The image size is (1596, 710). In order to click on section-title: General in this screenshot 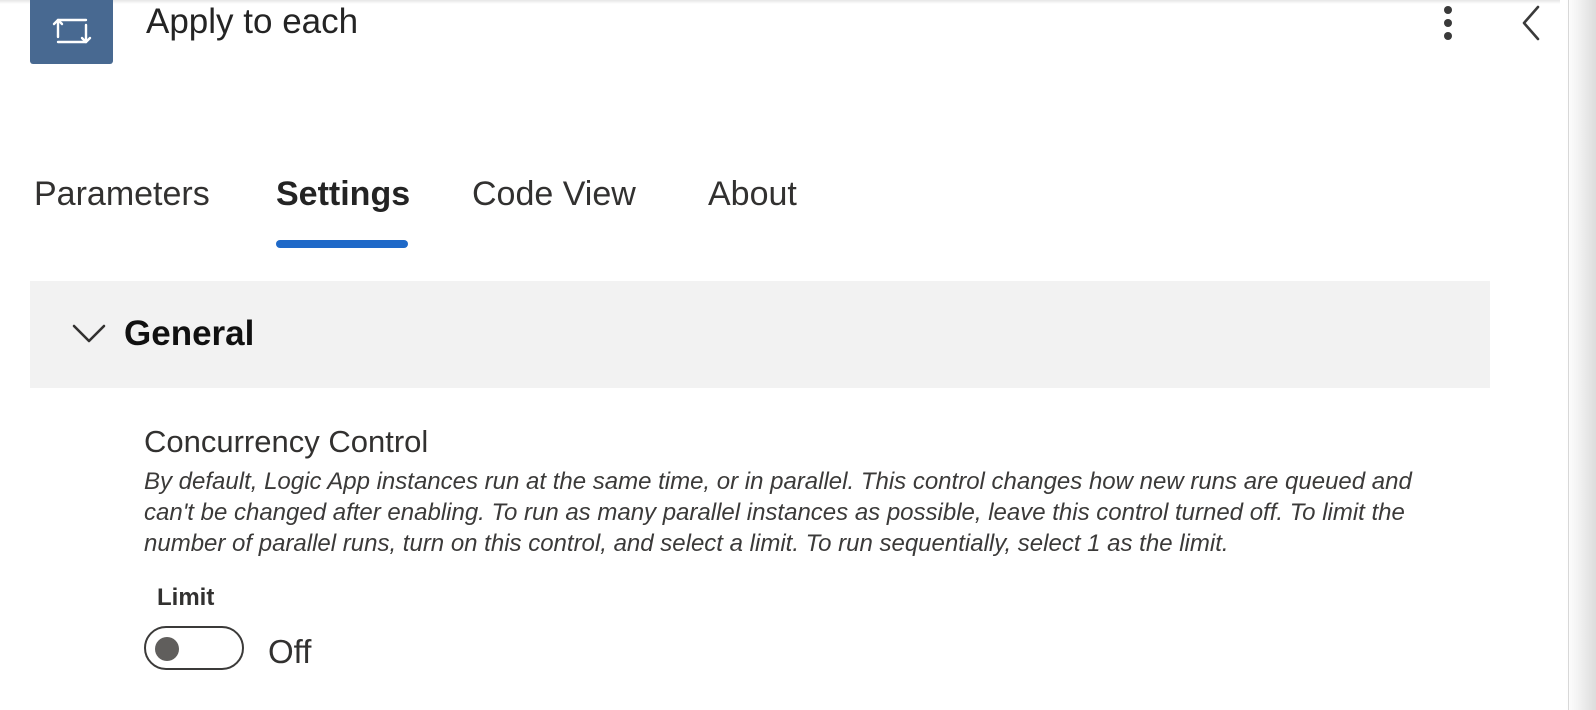, I will do `click(189, 333)`.